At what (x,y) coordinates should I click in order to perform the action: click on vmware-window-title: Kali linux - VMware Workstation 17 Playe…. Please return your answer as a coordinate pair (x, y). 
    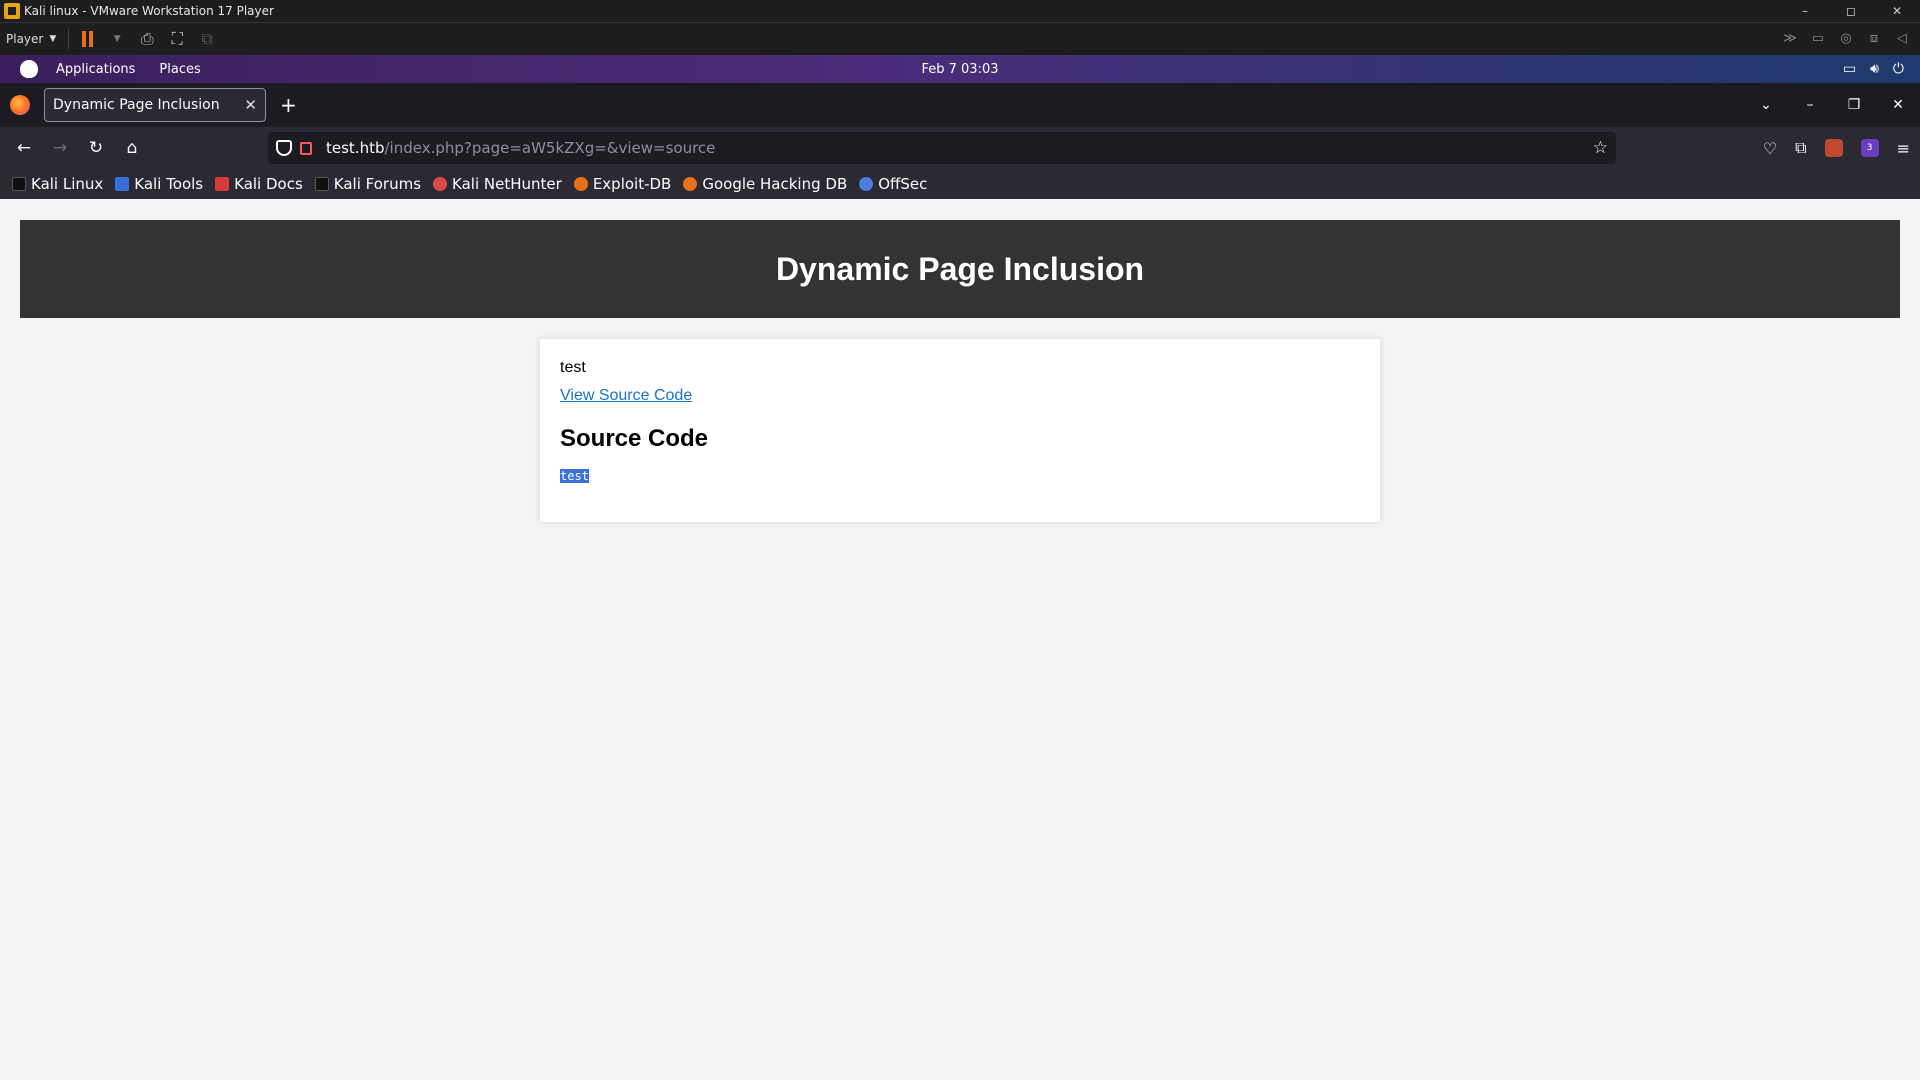
    Looking at the image, I should click on (149, 11).